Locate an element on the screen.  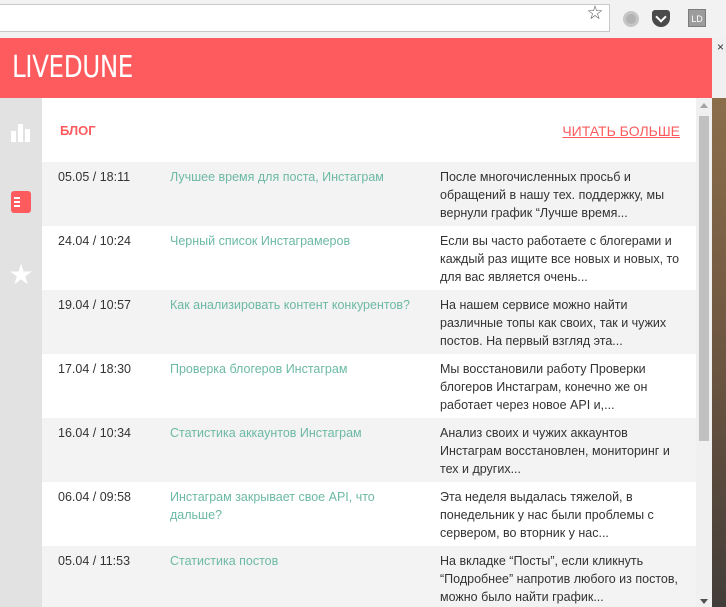
page-title: БЛОГ is located at coordinates (78, 130).